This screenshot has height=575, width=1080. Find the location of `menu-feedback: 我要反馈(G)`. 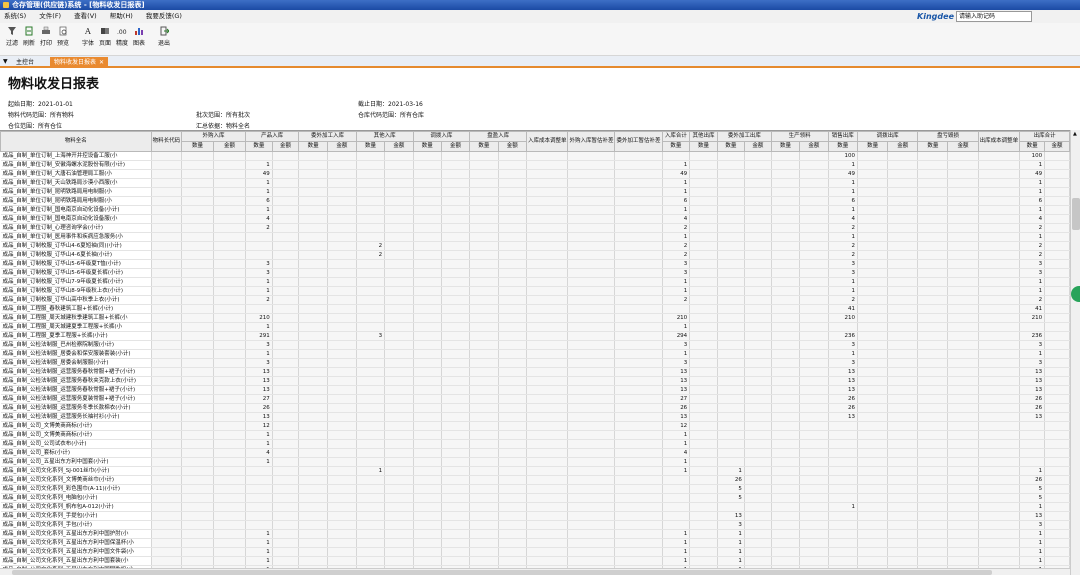

menu-feedback: 我要反馈(G) is located at coordinates (164, 16).